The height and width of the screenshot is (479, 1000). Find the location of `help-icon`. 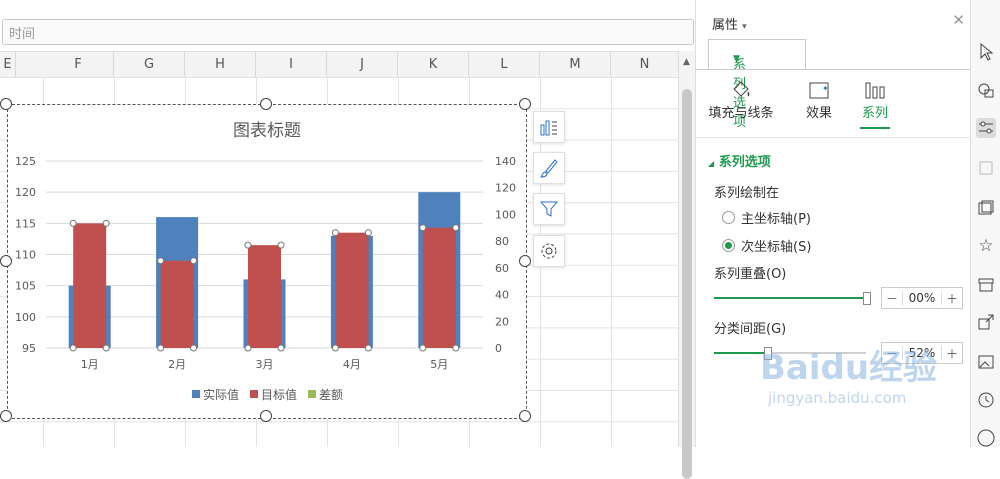

help-icon is located at coordinates (986, 438).